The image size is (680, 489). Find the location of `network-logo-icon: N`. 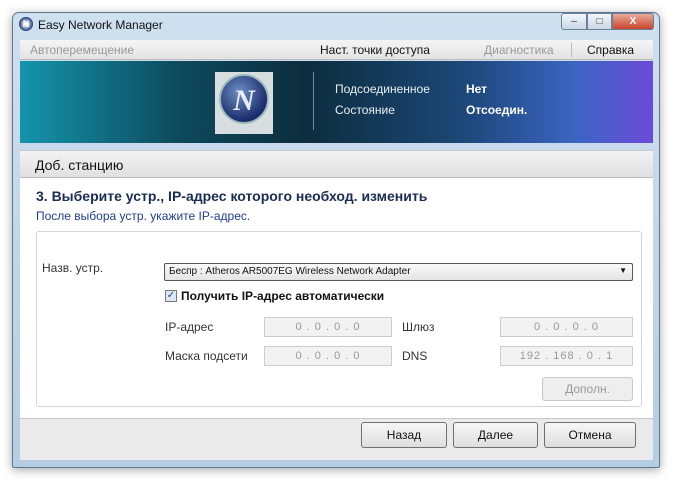

network-logo-icon: N is located at coordinates (244, 99).